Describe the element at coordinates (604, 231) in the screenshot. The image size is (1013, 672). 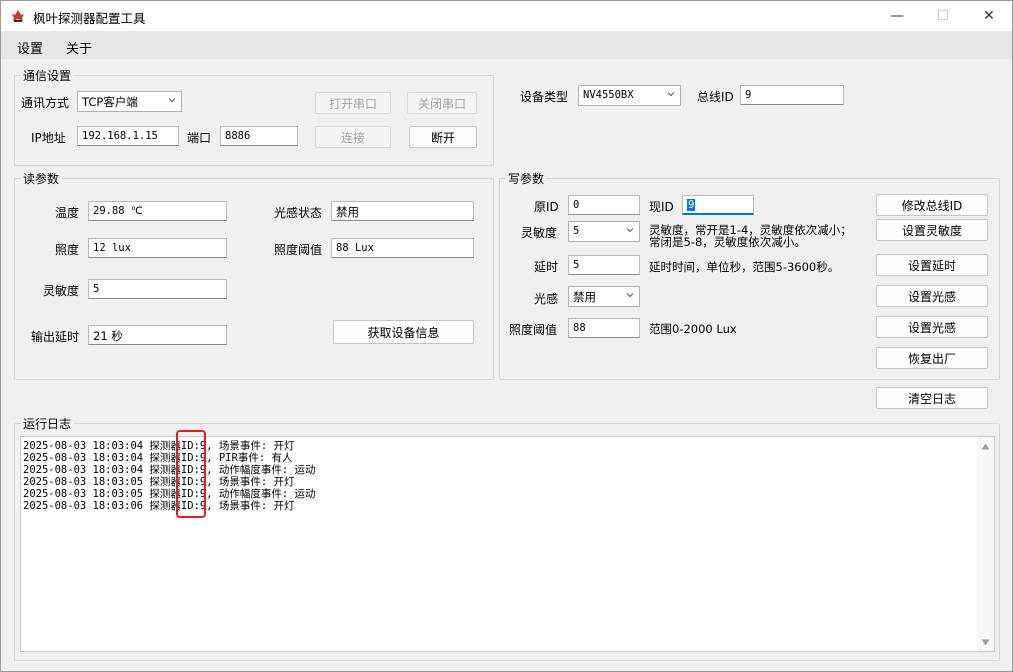
I see `write-sens-select: 5` at that location.